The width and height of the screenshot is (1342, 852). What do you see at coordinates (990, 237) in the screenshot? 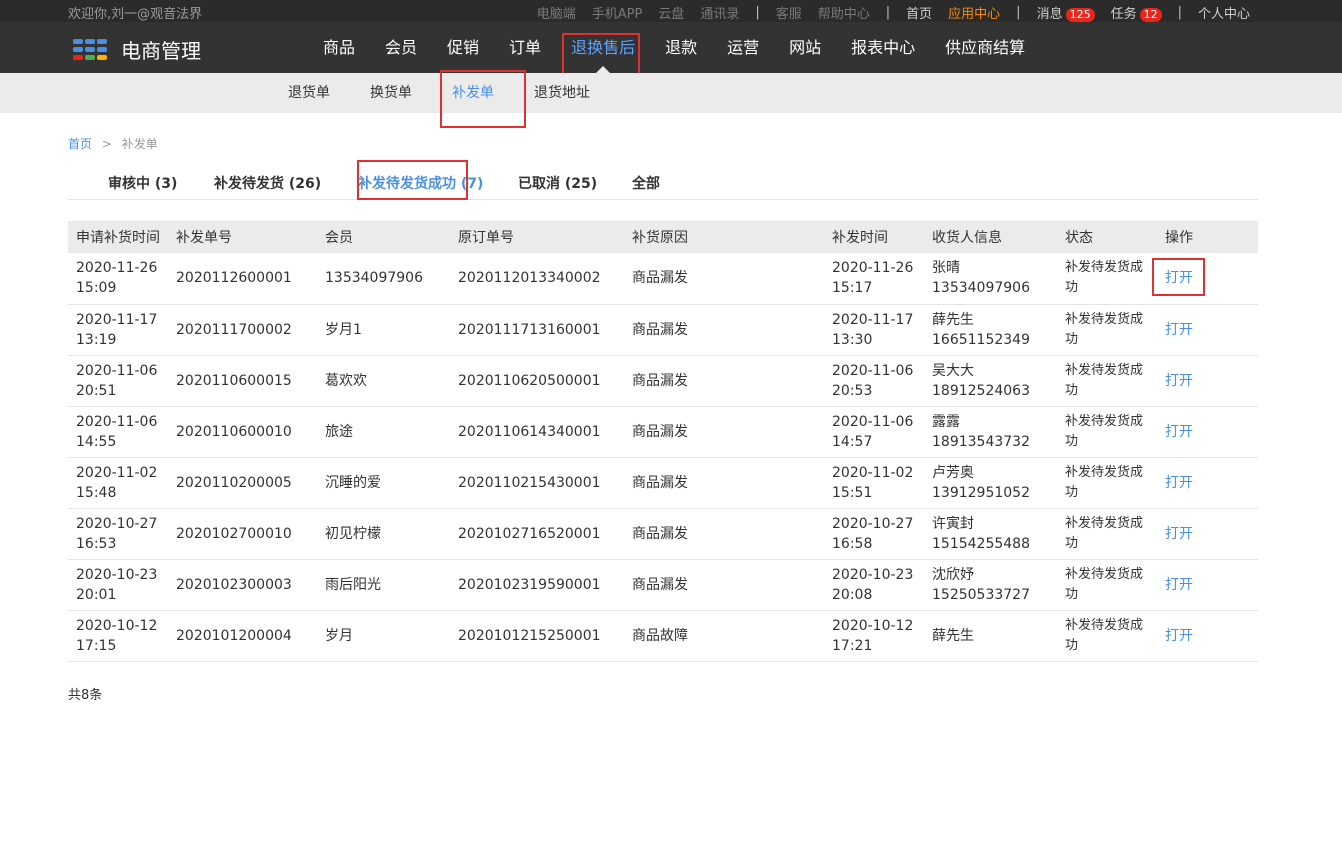
I see `col-header-receiver: 收货人信息` at bounding box center [990, 237].